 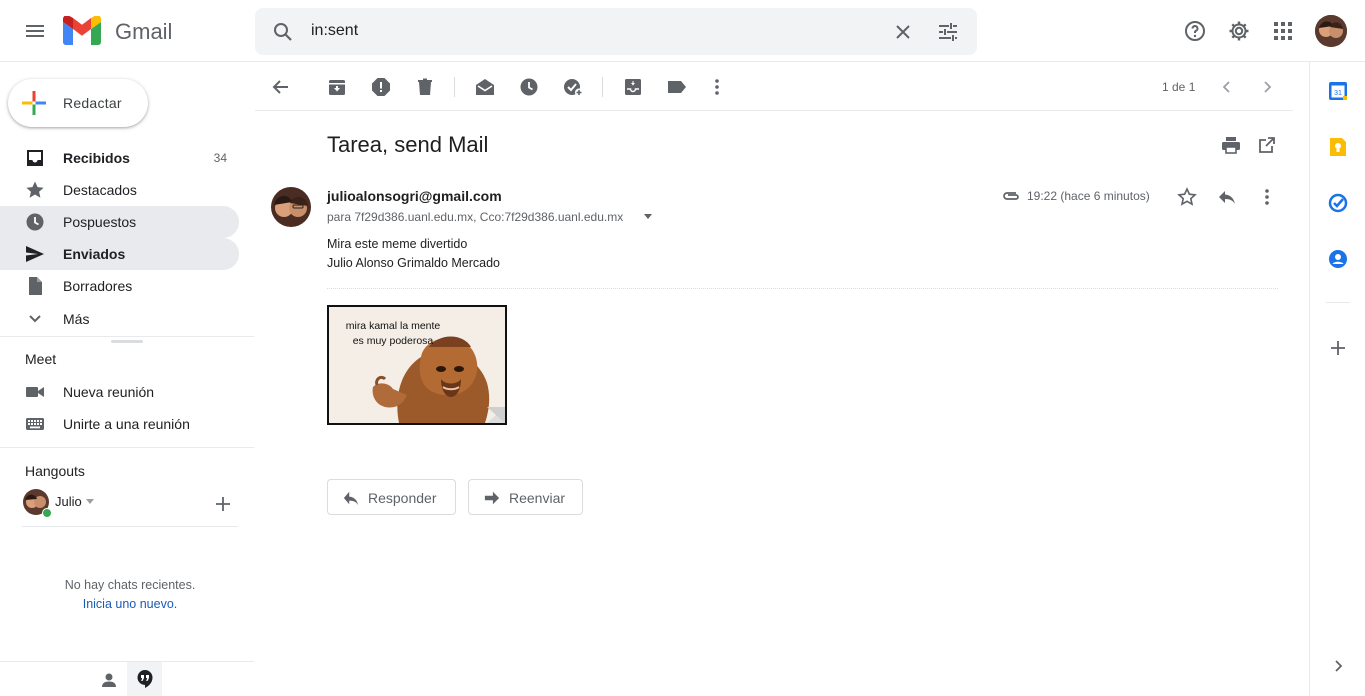 I want to click on chevron-down-icon, so click(x=35, y=319).